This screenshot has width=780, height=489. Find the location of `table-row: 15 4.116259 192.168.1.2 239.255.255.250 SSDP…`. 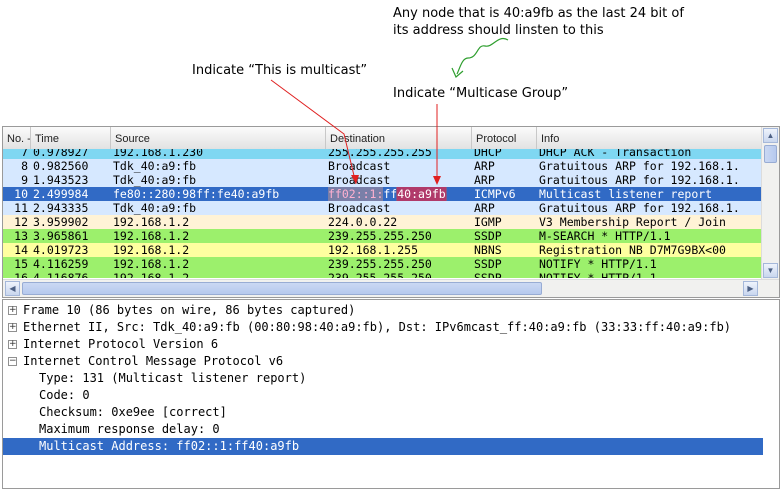

table-row: 15 4.116259 192.168.1.2 239.255.255.250 SSDP… is located at coordinates (382, 264).